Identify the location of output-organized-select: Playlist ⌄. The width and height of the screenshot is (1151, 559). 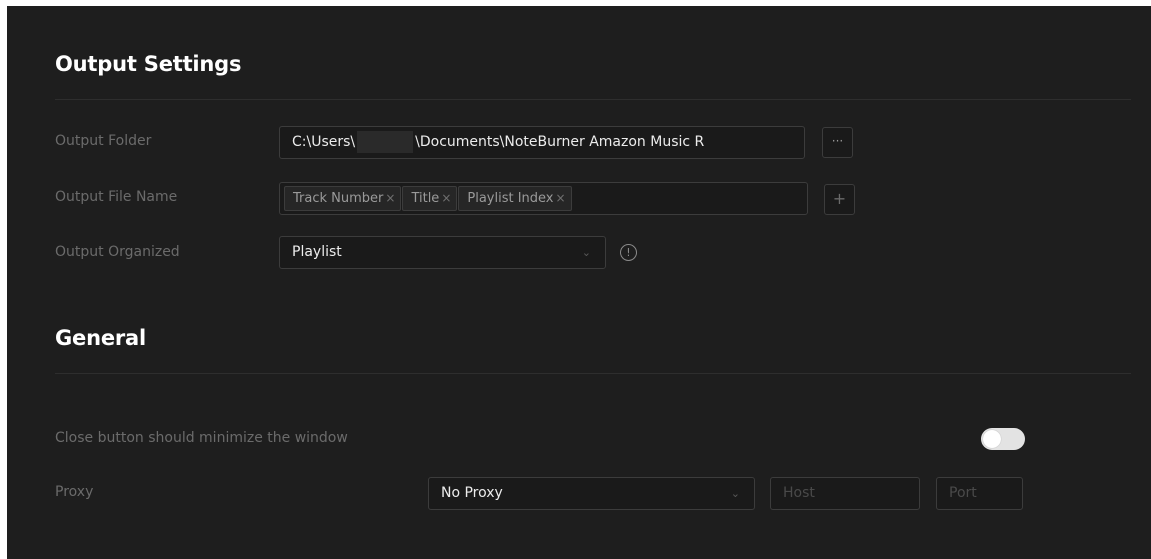
(442, 252).